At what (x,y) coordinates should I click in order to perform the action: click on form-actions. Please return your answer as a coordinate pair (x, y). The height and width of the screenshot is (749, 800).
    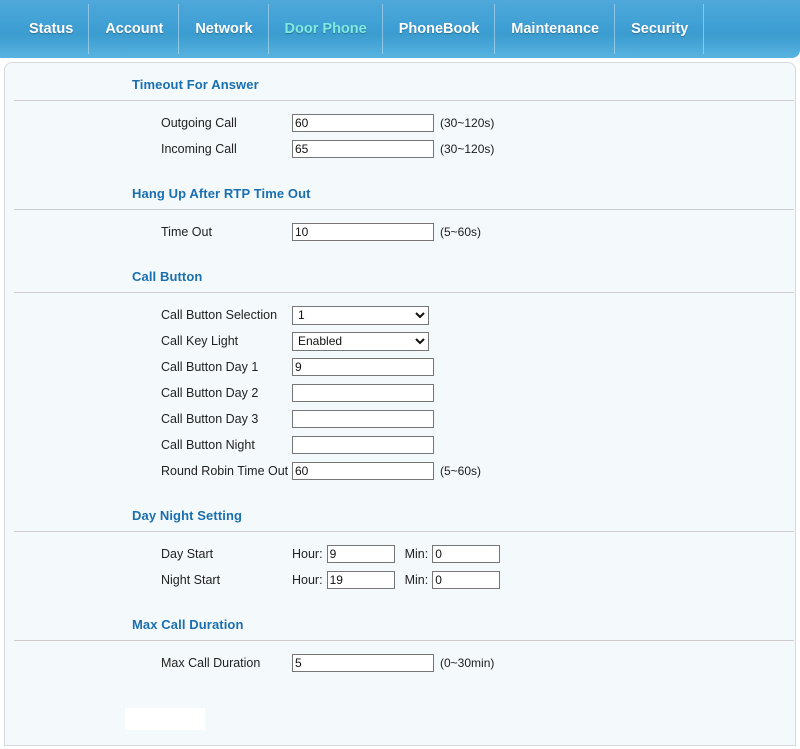
    Looking at the image, I should click on (400, 709).